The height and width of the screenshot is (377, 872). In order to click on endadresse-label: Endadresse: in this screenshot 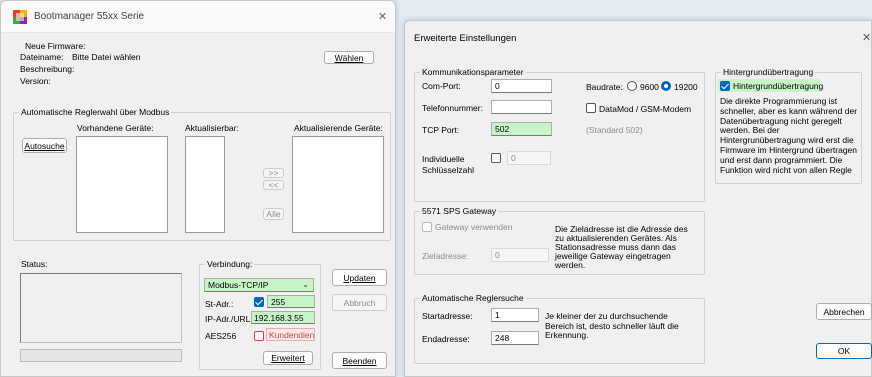, I will do `click(446, 339)`.